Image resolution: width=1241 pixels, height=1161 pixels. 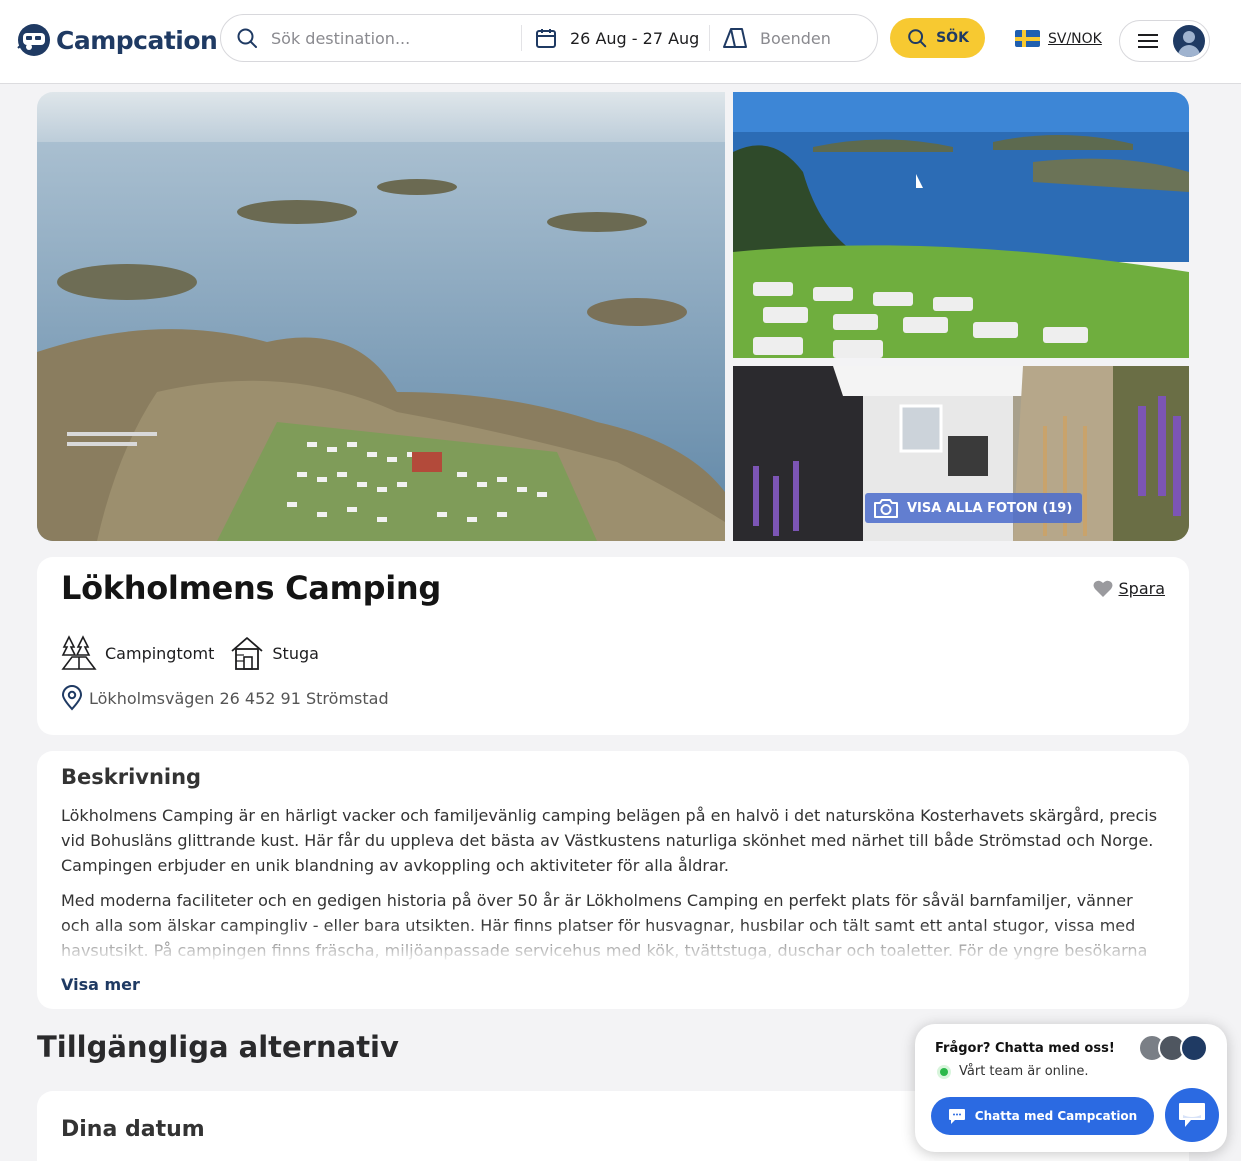 I want to click on chat-online-text: Vårt team är online., so click(x=1024, y=1071).